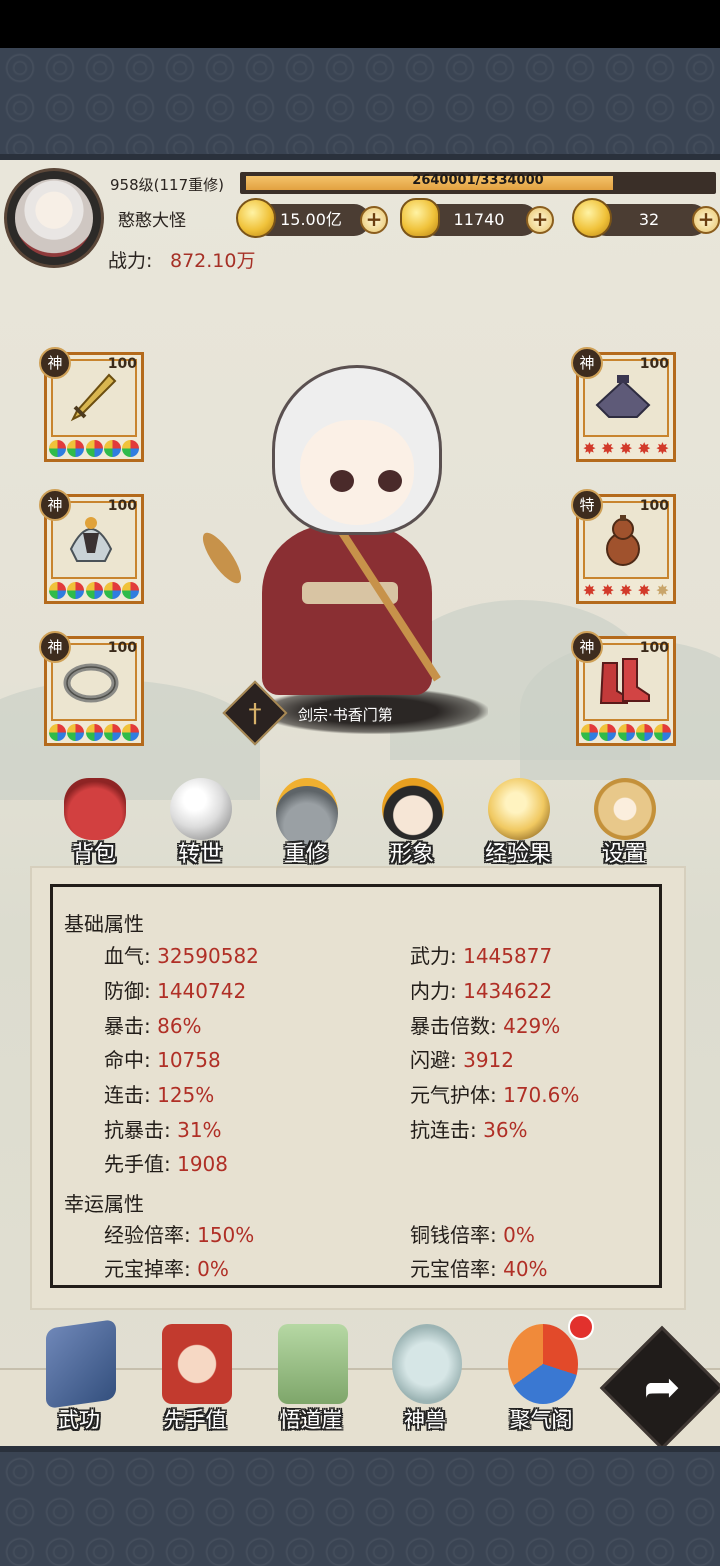 The height and width of the screenshot is (1566, 720). I want to click on stat-crit-multiplier: 暴击倍数: 429%, so click(485, 1026).